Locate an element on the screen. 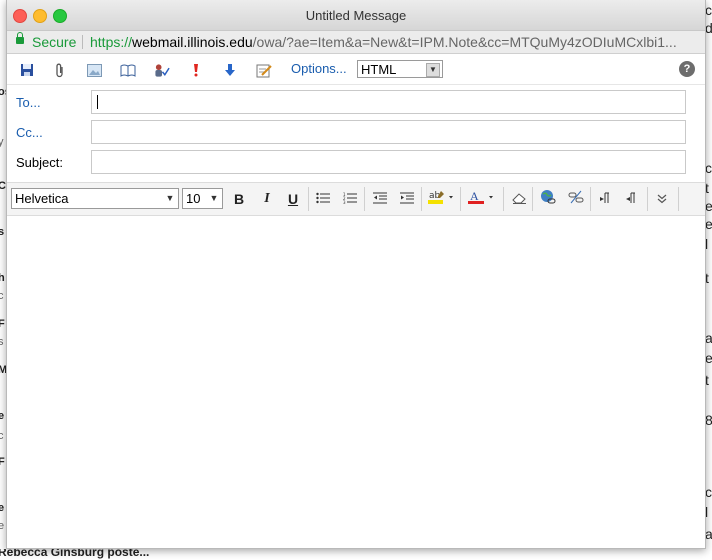 This screenshot has width=712, height=560. font-size-select: 10 ▼ is located at coordinates (202, 198).